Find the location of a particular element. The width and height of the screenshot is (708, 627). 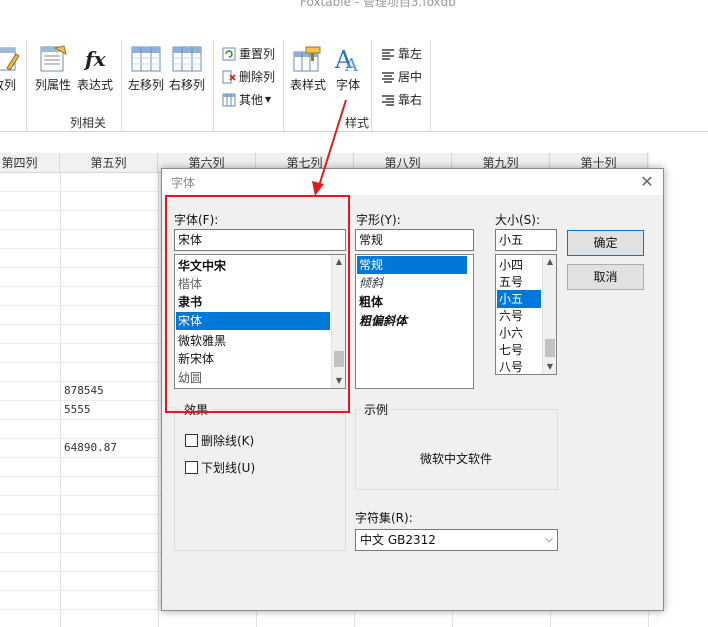

group-label-column: 列相关 is located at coordinates (88, 123).